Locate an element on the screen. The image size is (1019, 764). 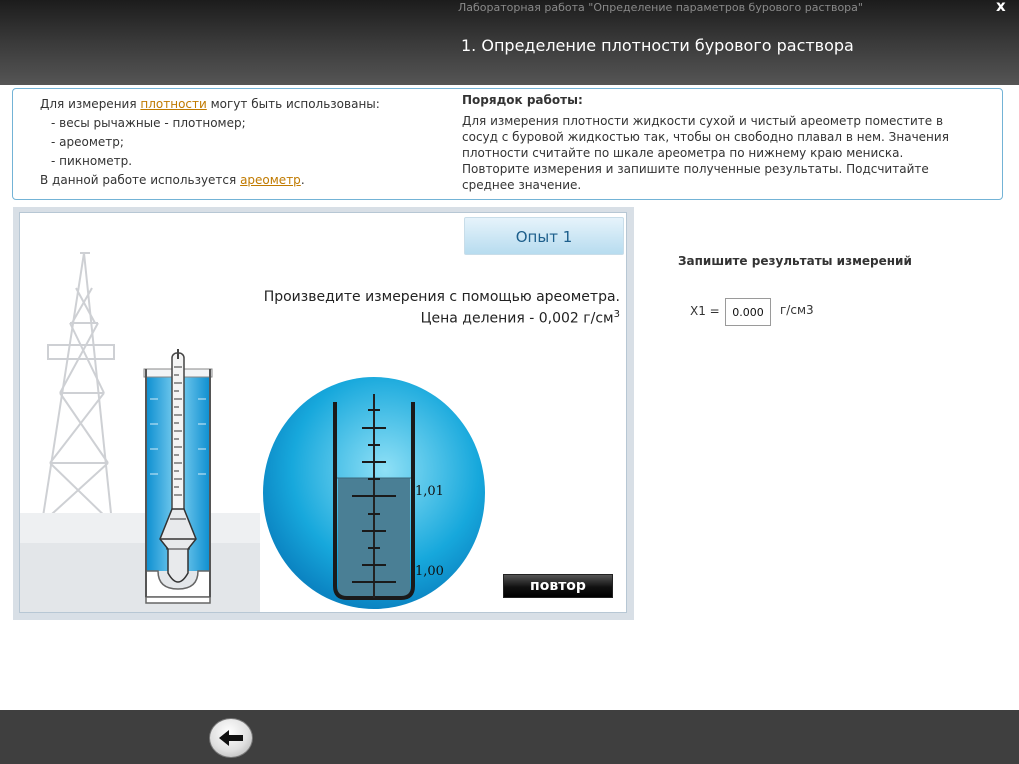
x1-input is located at coordinates (748, 312).